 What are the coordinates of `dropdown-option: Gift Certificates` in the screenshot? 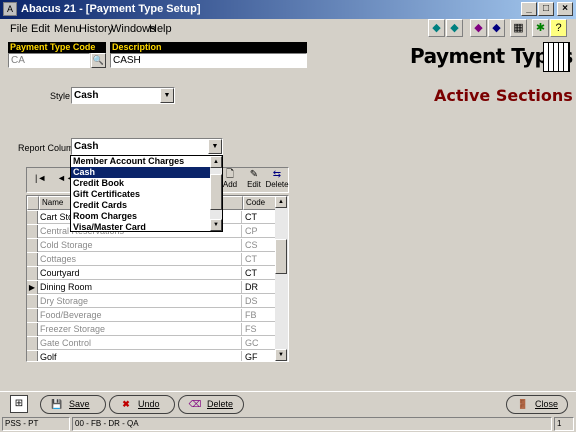 It's located at (141, 194).